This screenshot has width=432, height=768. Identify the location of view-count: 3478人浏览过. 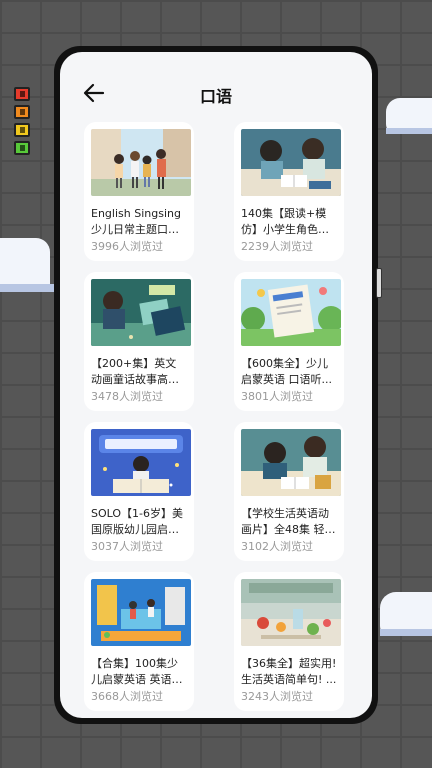
(127, 396).